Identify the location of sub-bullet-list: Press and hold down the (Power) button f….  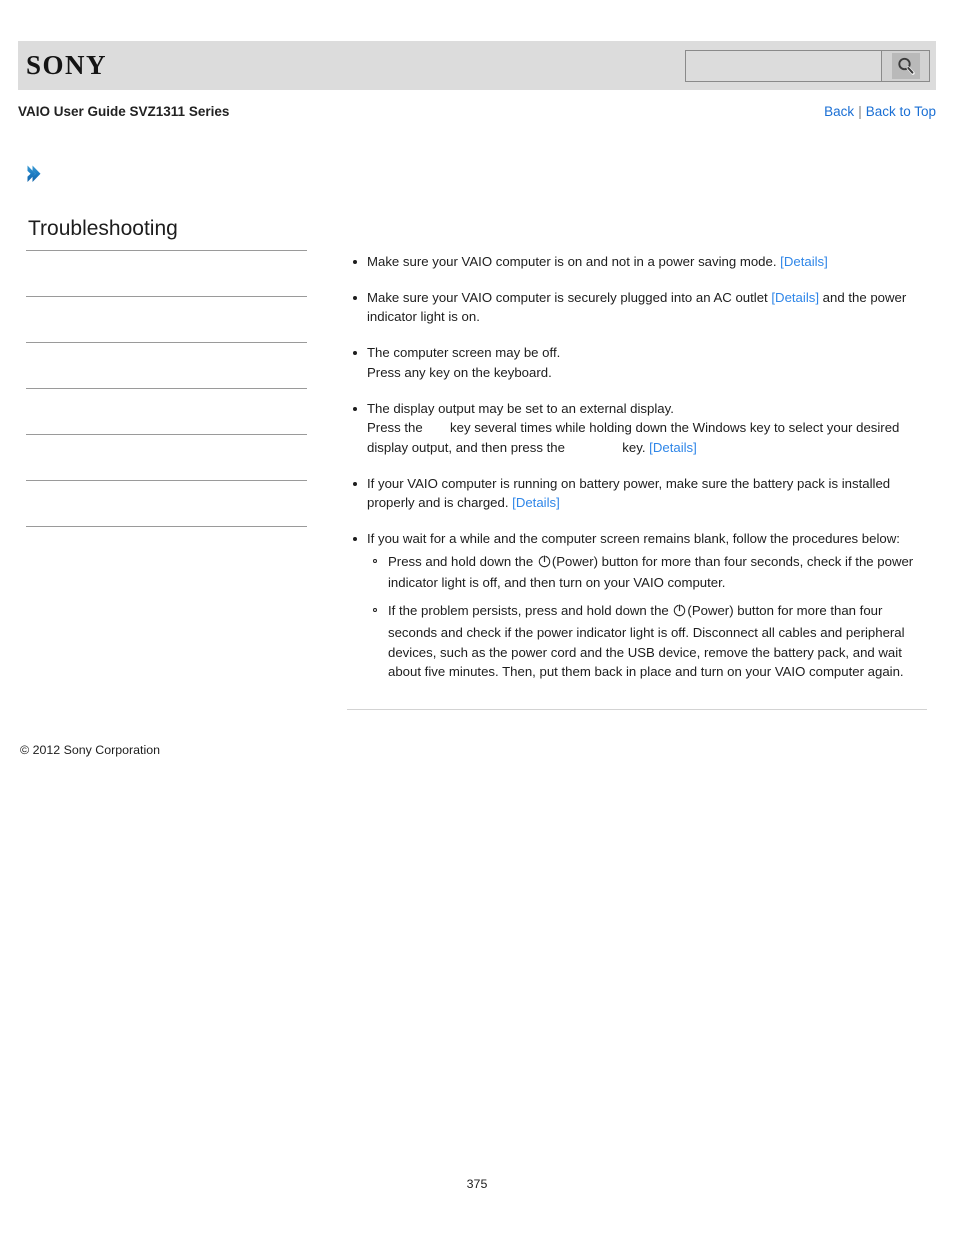
(647, 617).